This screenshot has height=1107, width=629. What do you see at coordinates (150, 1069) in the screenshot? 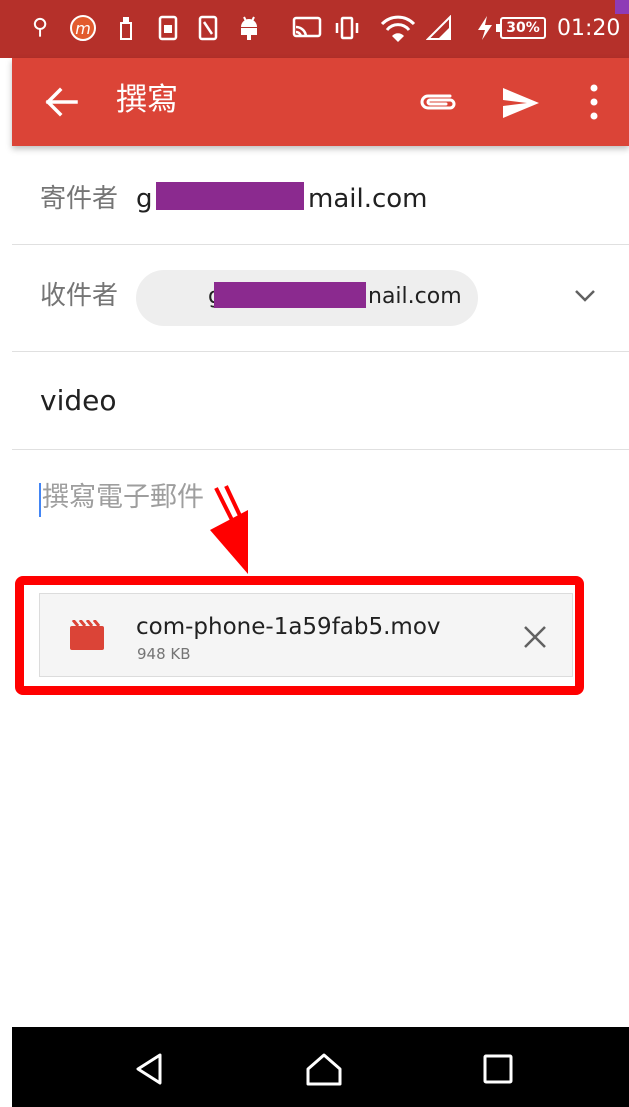
I see `nav-back-icon` at bounding box center [150, 1069].